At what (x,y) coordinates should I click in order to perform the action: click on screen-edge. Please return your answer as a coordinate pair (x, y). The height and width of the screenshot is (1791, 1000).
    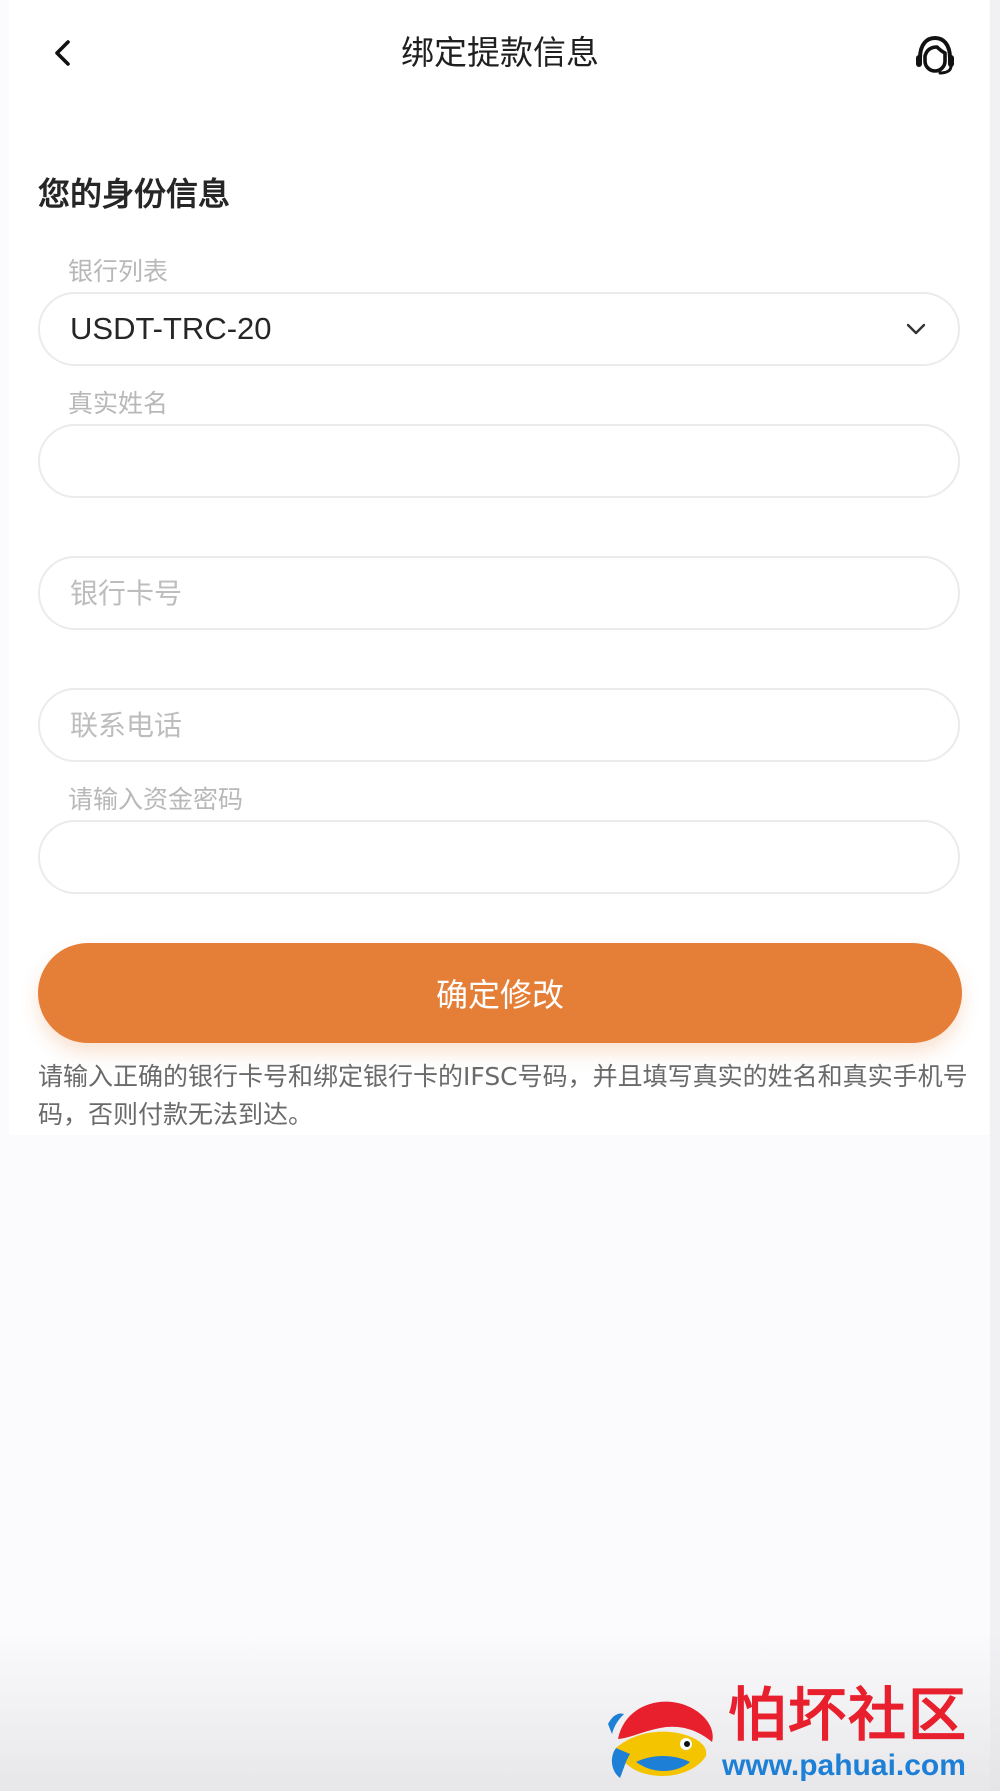
    Looking at the image, I should click on (995, 895).